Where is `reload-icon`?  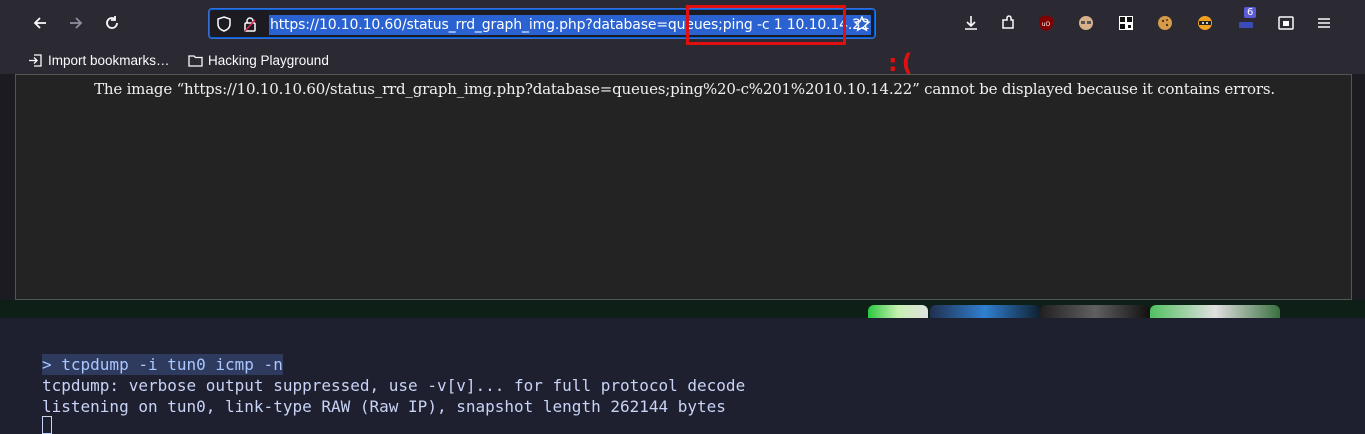
reload-icon is located at coordinates (112, 23).